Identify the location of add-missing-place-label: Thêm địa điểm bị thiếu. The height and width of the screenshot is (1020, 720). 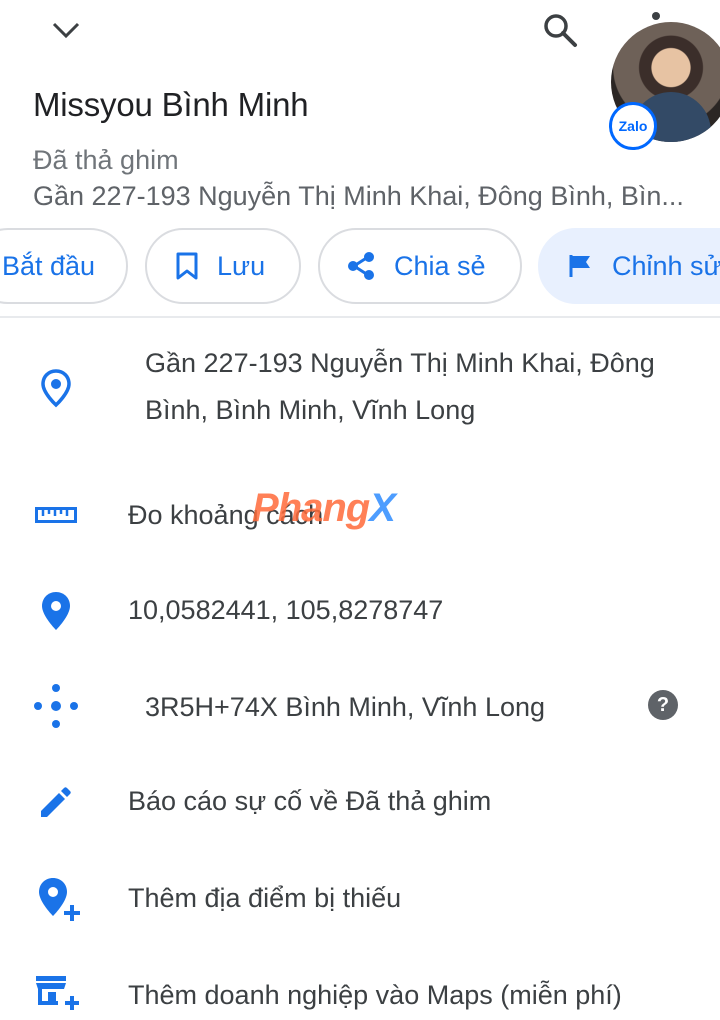
(265, 898).